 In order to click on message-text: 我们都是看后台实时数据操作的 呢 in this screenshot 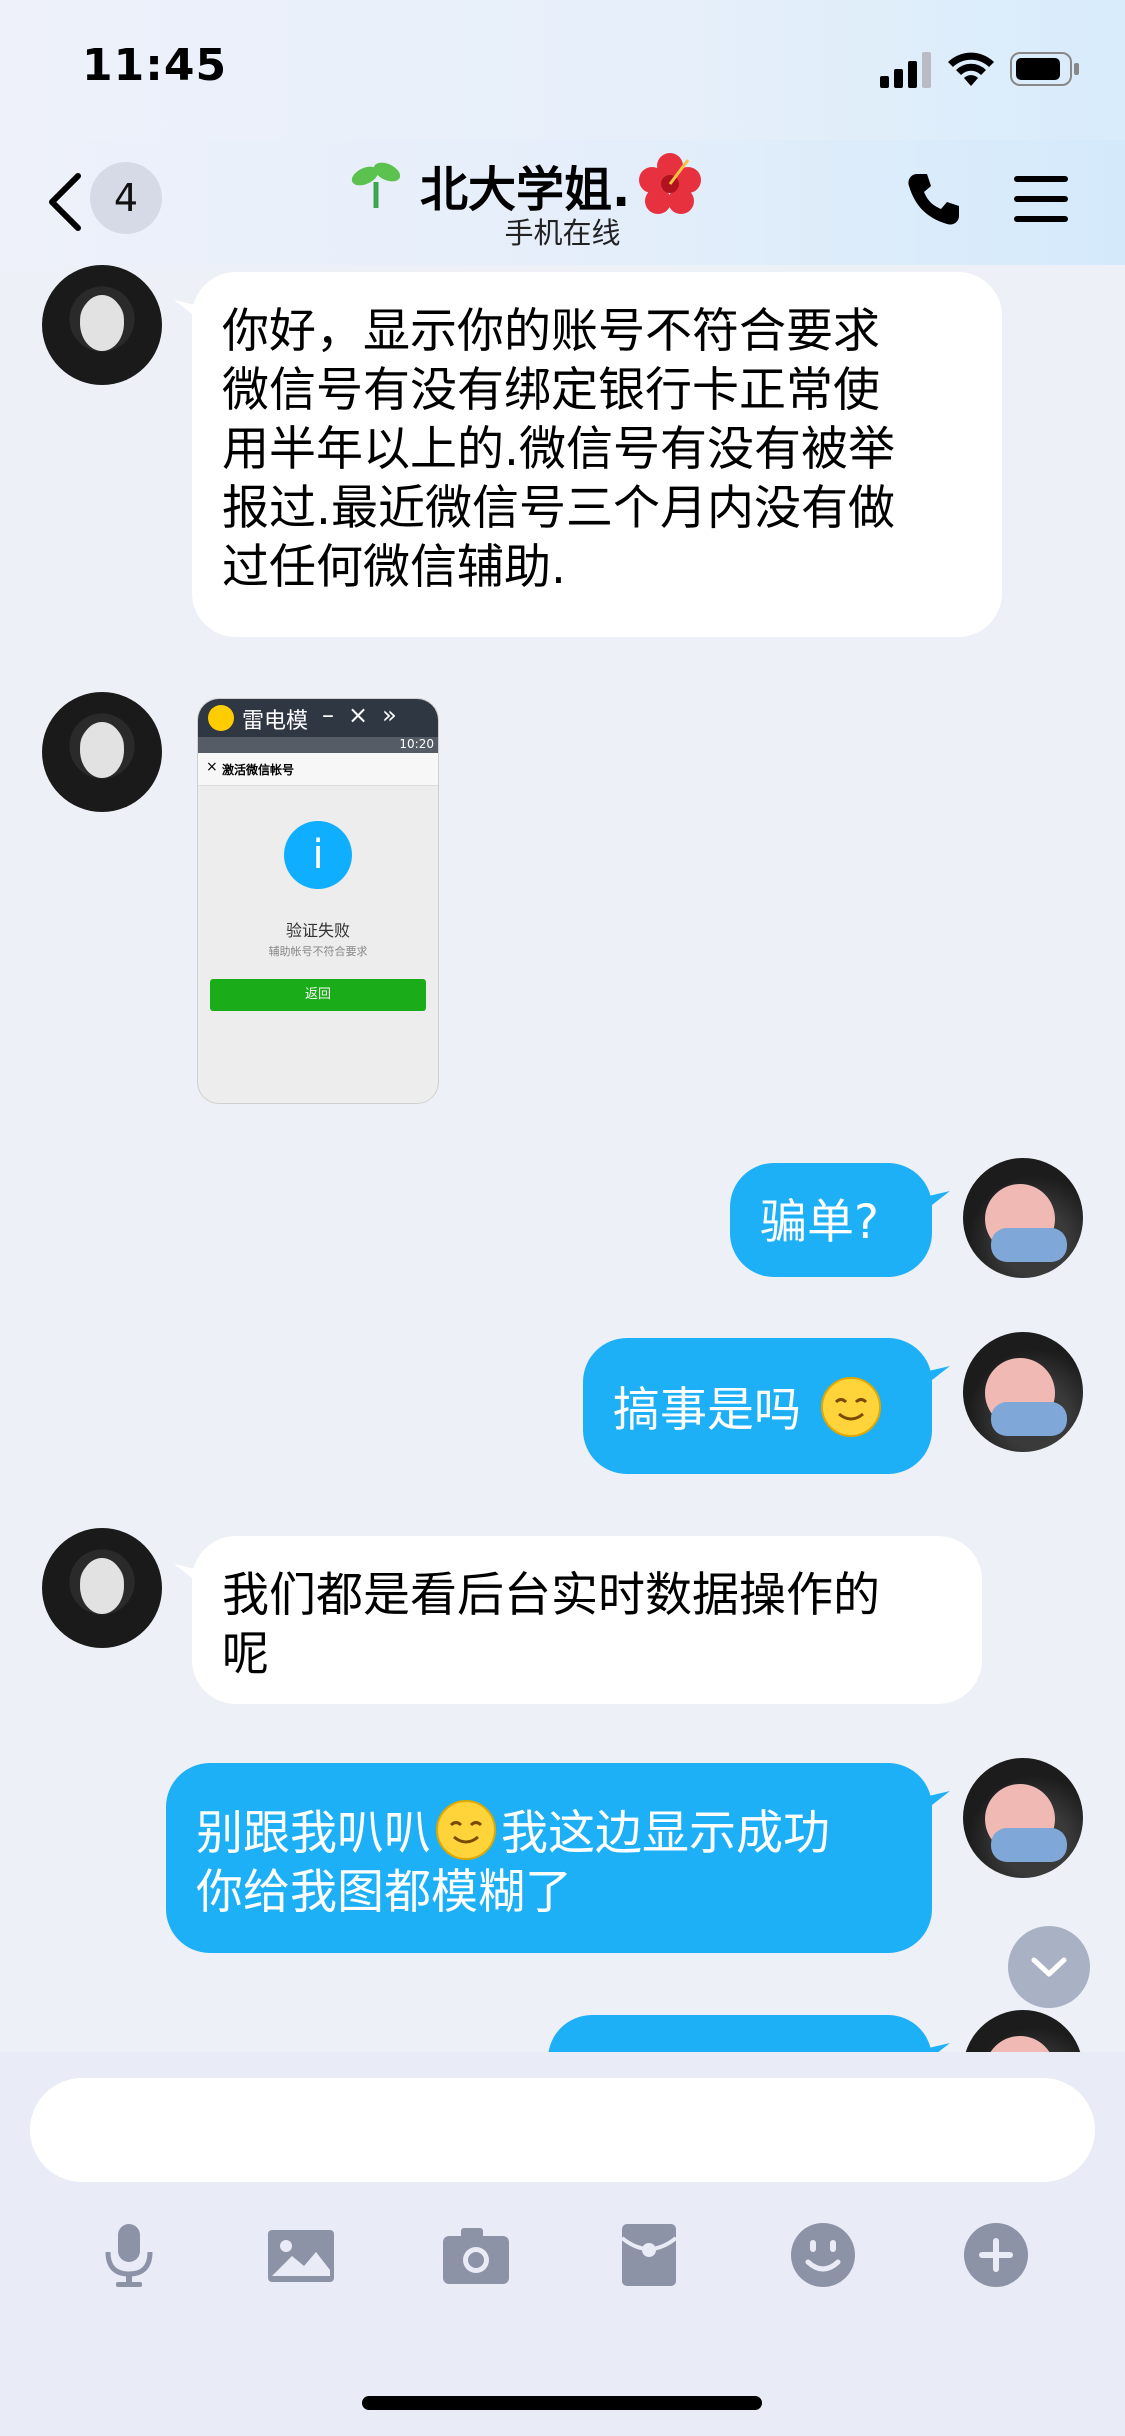, I will do `click(551, 1625)`.